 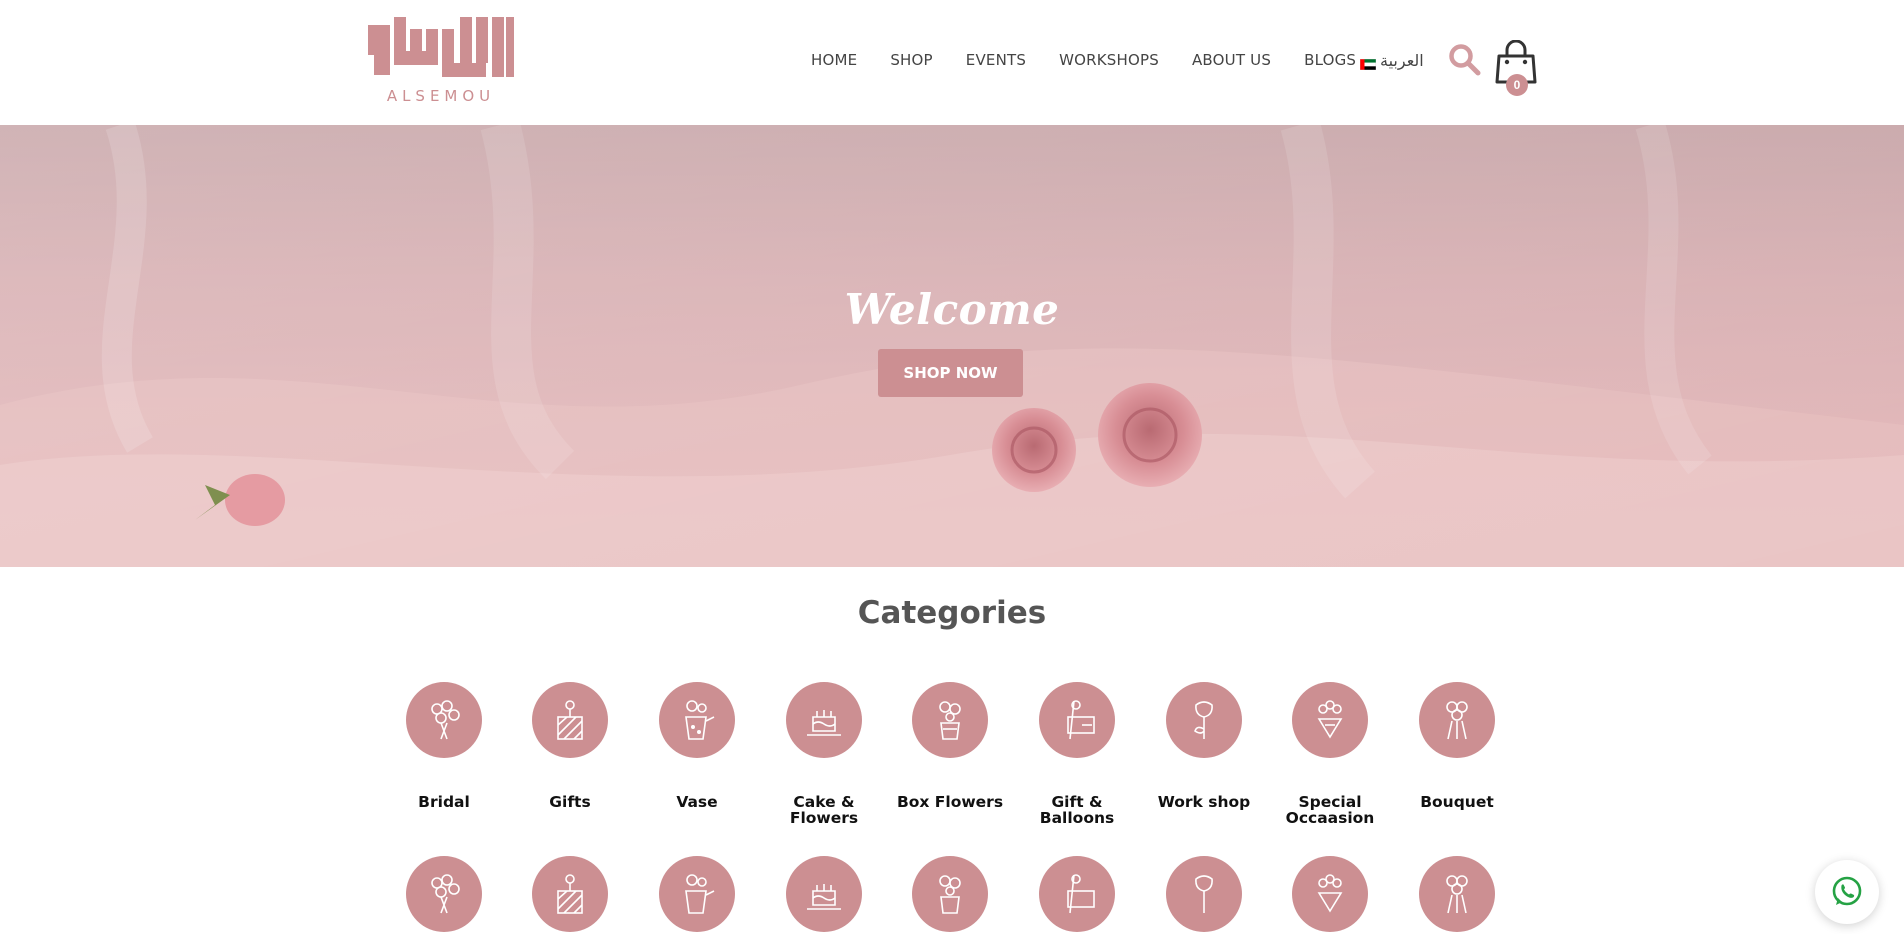 I want to click on category-label: Special Occaasion, so click(x=1330, y=810).